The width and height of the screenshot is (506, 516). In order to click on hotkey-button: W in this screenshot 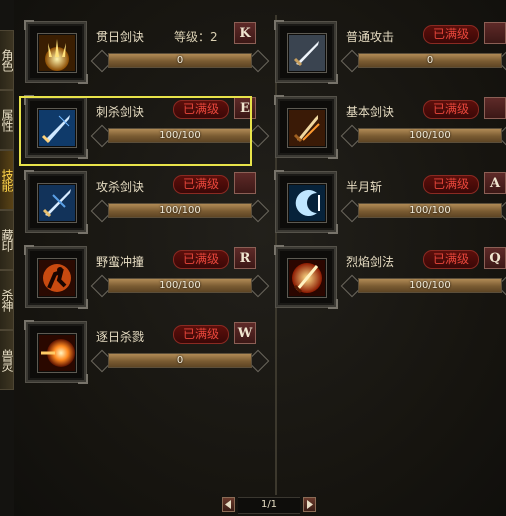, I will do `click(245, 333)`.